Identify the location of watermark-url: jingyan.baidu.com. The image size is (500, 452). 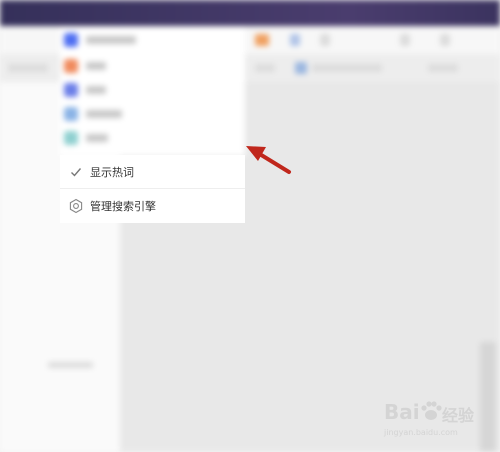
(421, 432).